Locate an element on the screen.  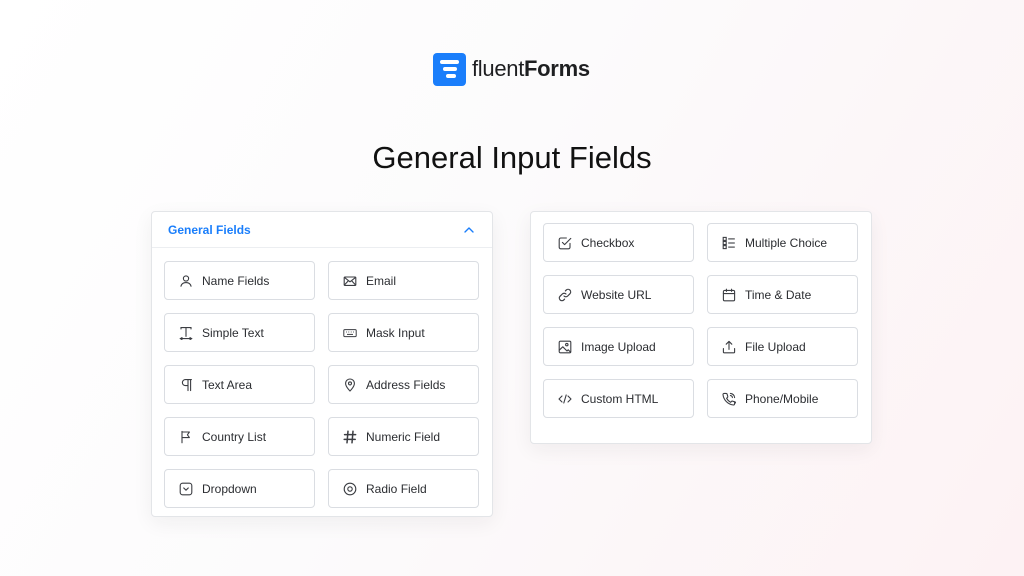
field-label: Dropdown is located at coordinates (229, 488).